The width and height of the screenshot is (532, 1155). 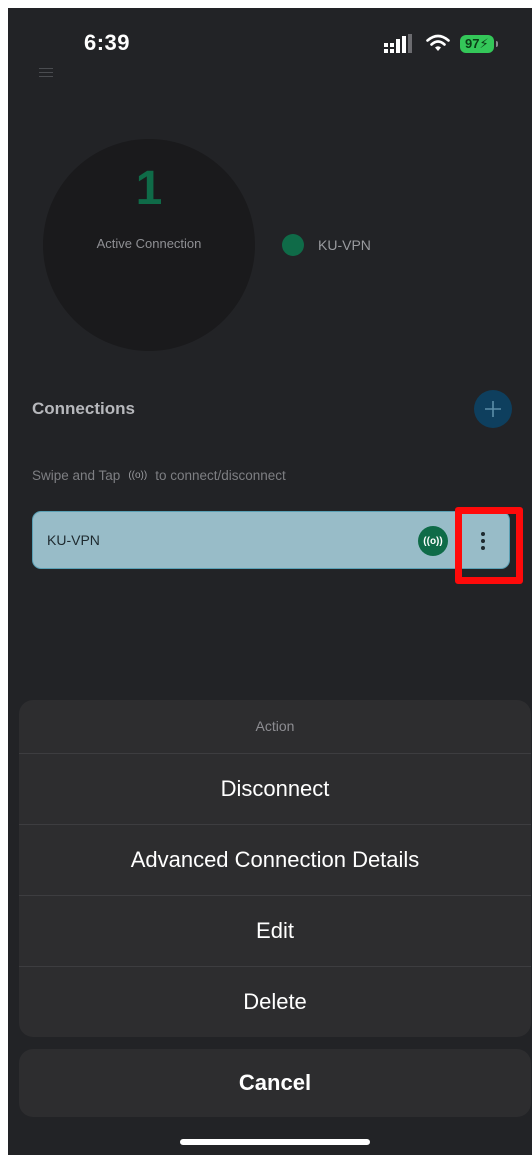 I want to click on legend-label: KU-VPN, so click(x=344, y=245).